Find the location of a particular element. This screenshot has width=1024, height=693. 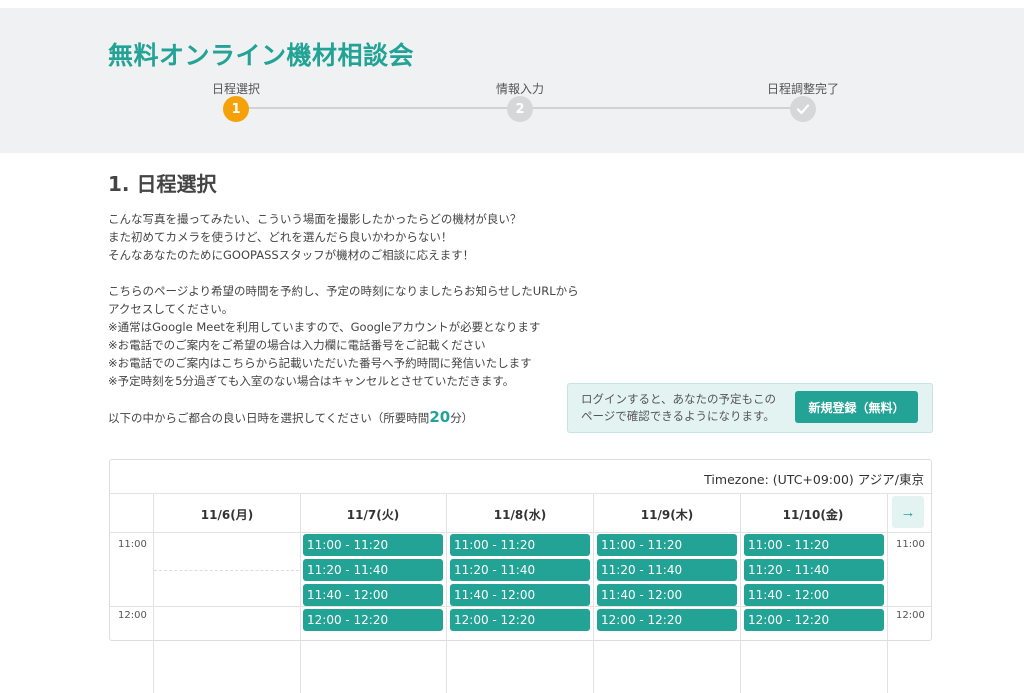

step-label-schedule: 日程選択 is located at coordinates (236, 89).